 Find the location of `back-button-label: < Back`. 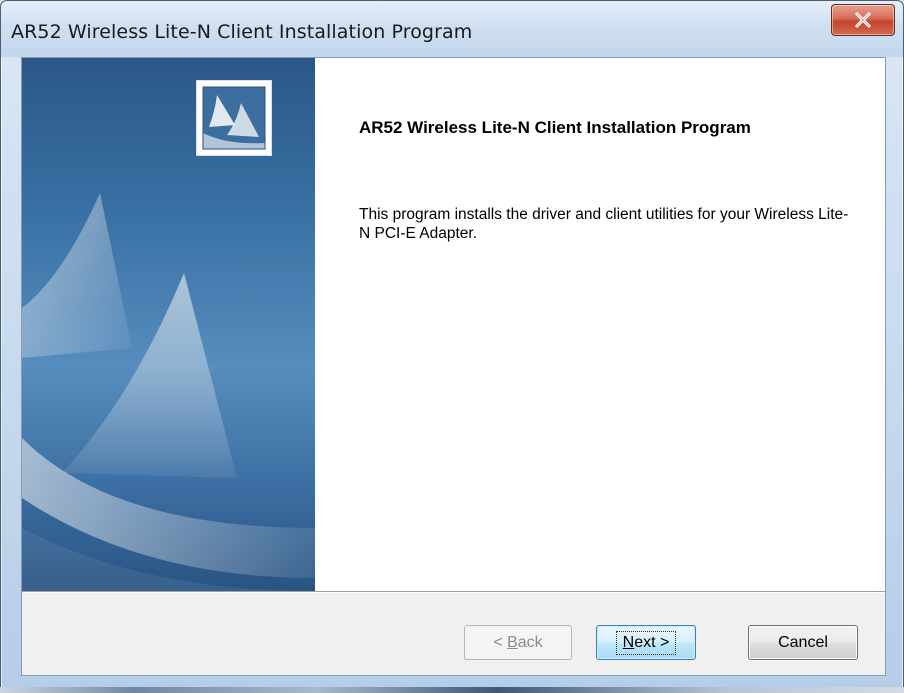

back-button-label: < Back is located at coordinates (518, 642).